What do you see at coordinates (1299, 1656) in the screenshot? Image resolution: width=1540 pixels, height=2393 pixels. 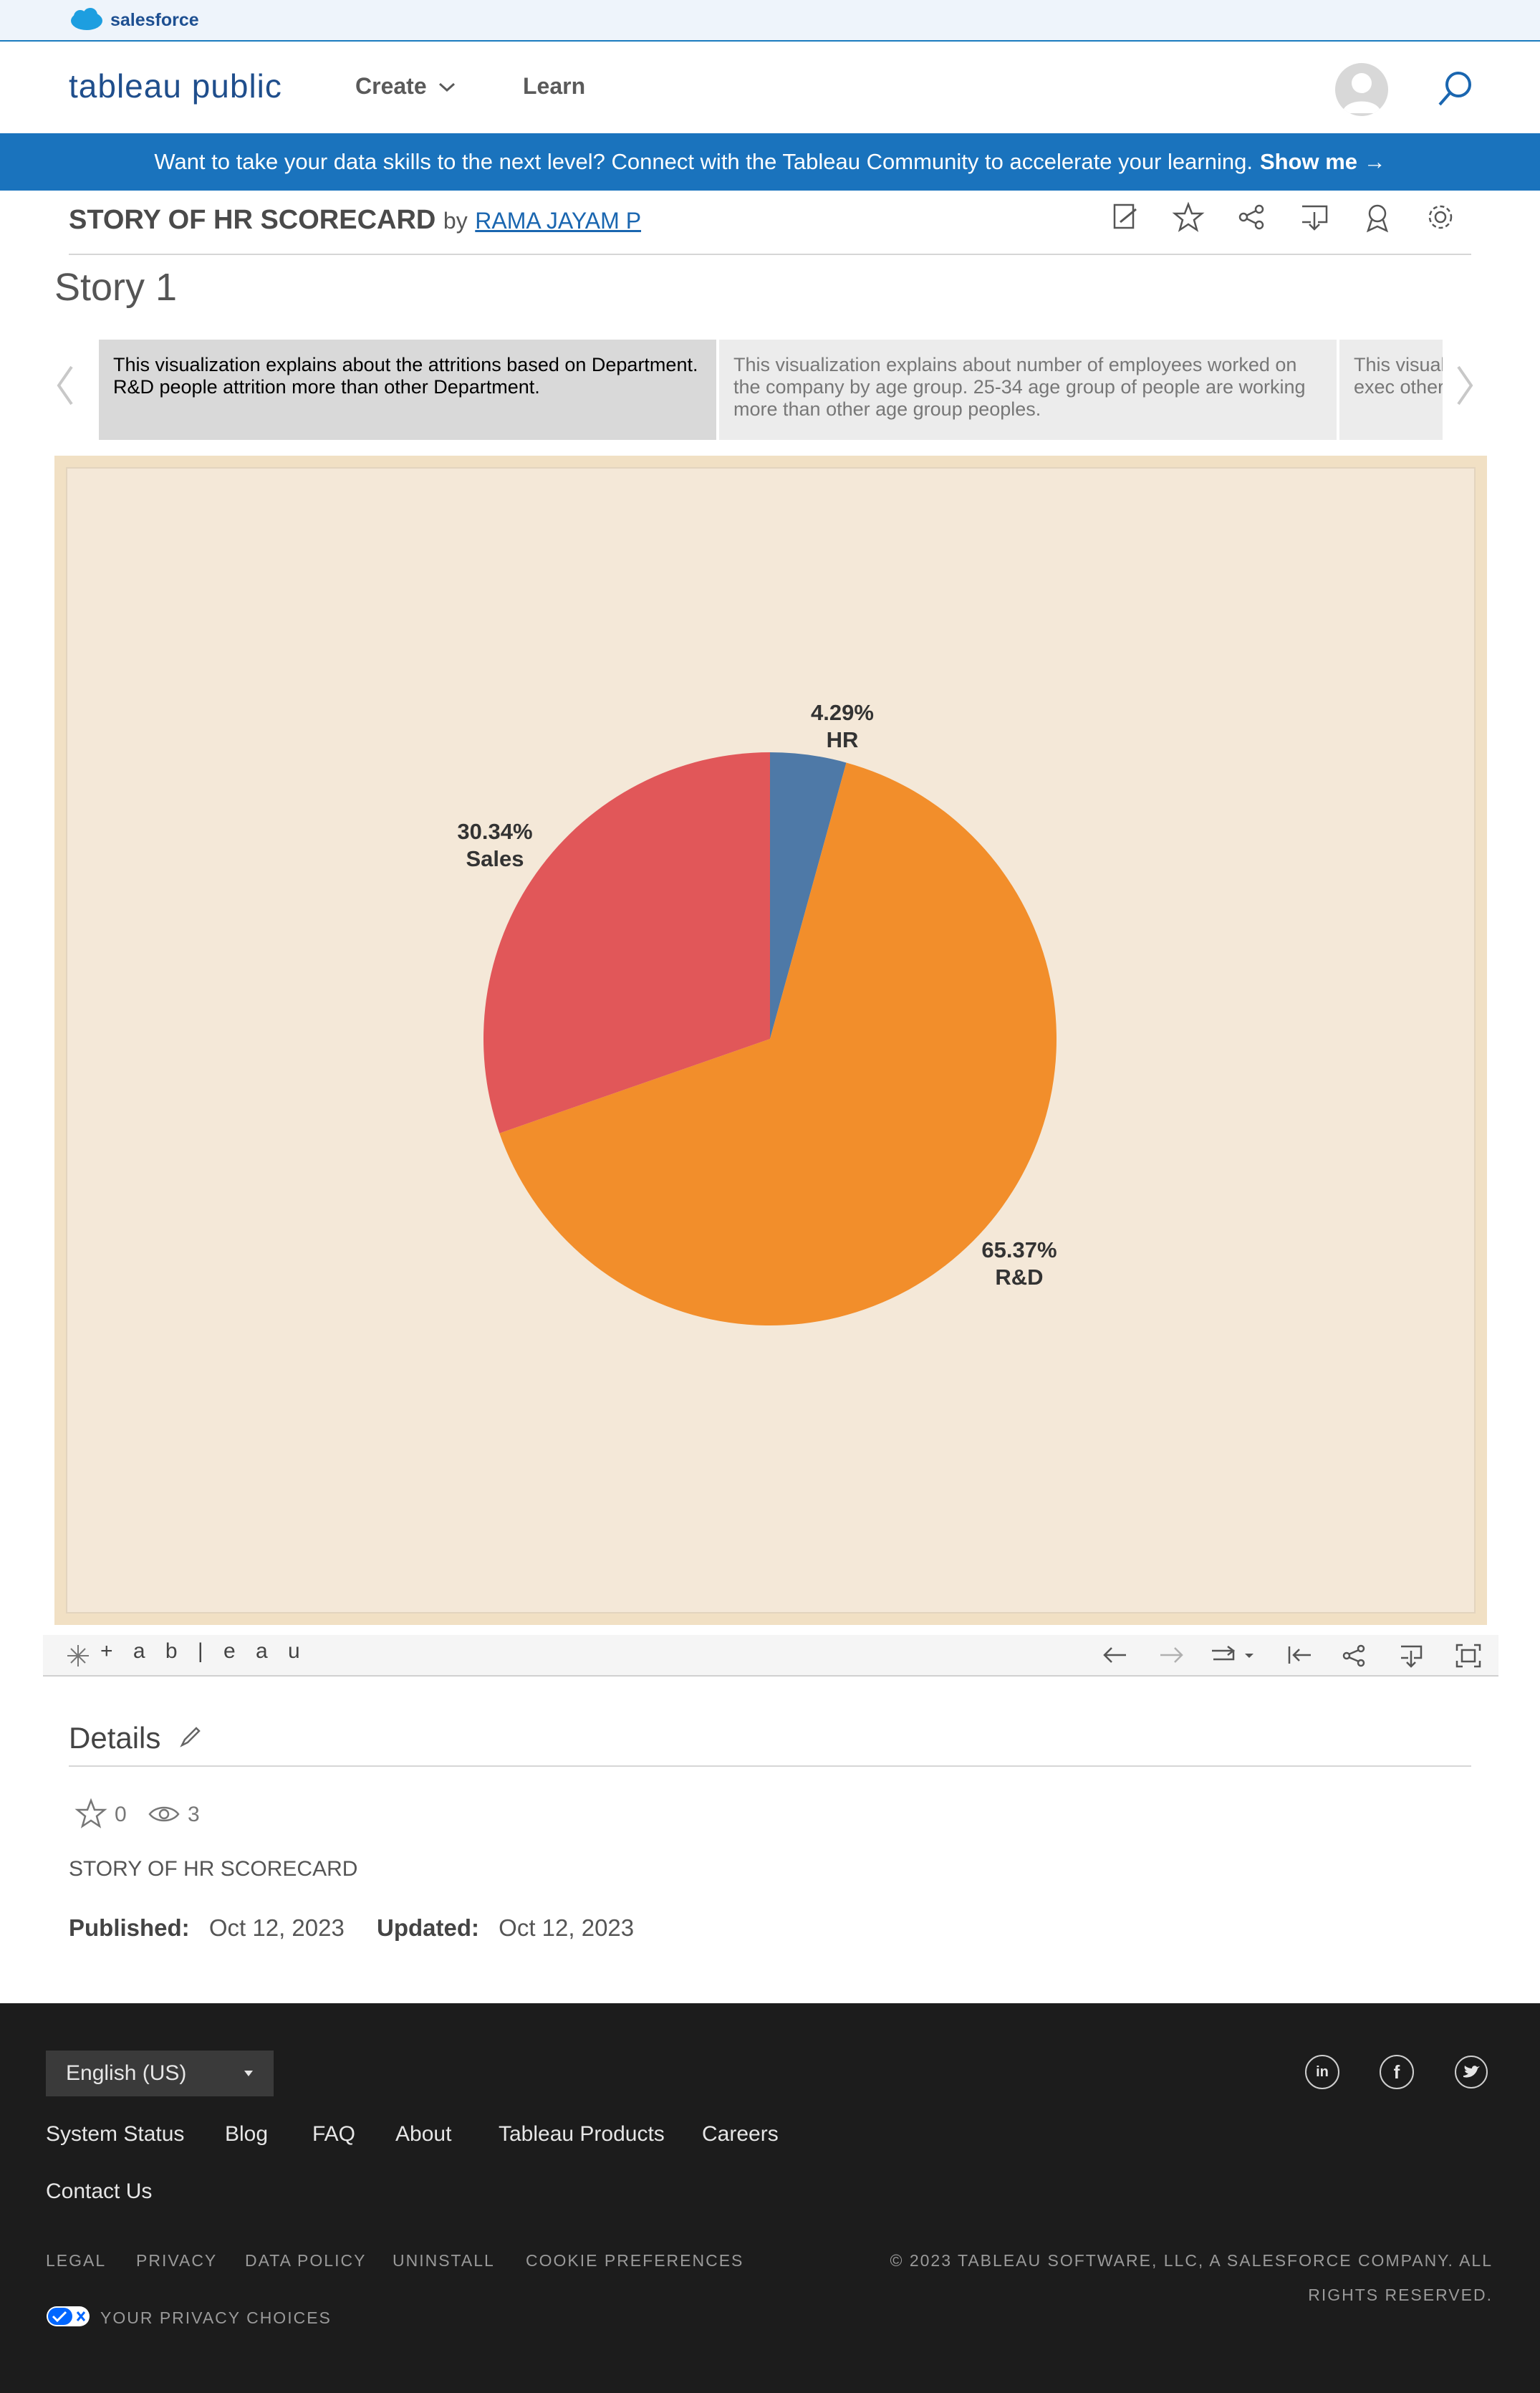 I see `revert-to-start-icon` at bounding box center [1299, 1656].